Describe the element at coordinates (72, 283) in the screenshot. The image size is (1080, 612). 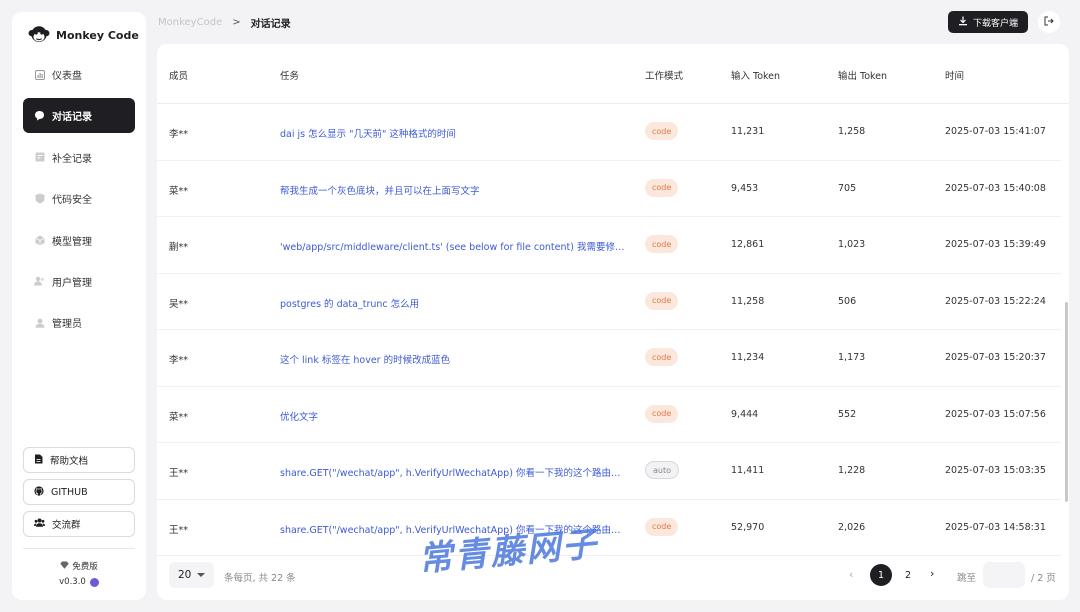
I see `sidebar-item-label: 用户管理` at that location.